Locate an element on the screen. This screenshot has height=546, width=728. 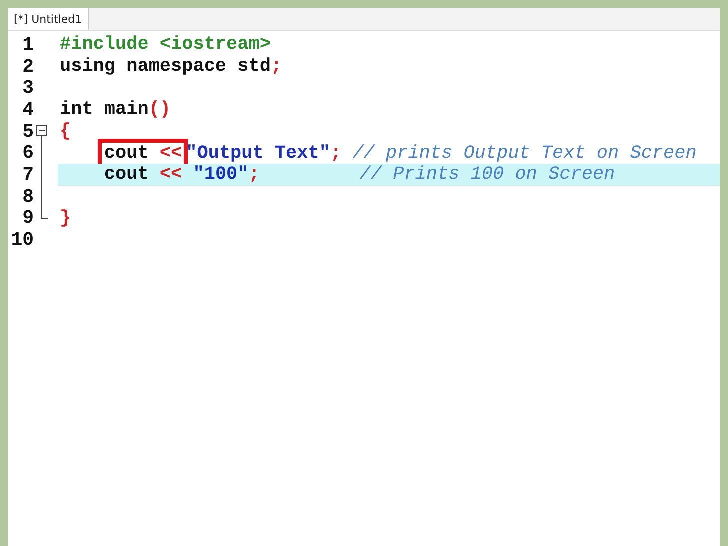
line-number: 8 is located at coordinates (28, 197).